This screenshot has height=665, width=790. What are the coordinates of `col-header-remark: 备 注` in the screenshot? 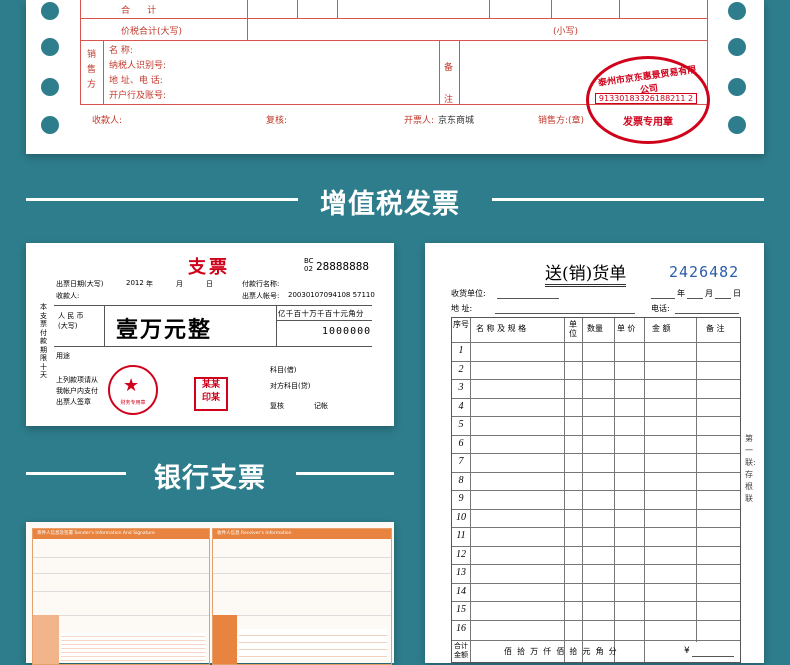 It's located at (715, 328).